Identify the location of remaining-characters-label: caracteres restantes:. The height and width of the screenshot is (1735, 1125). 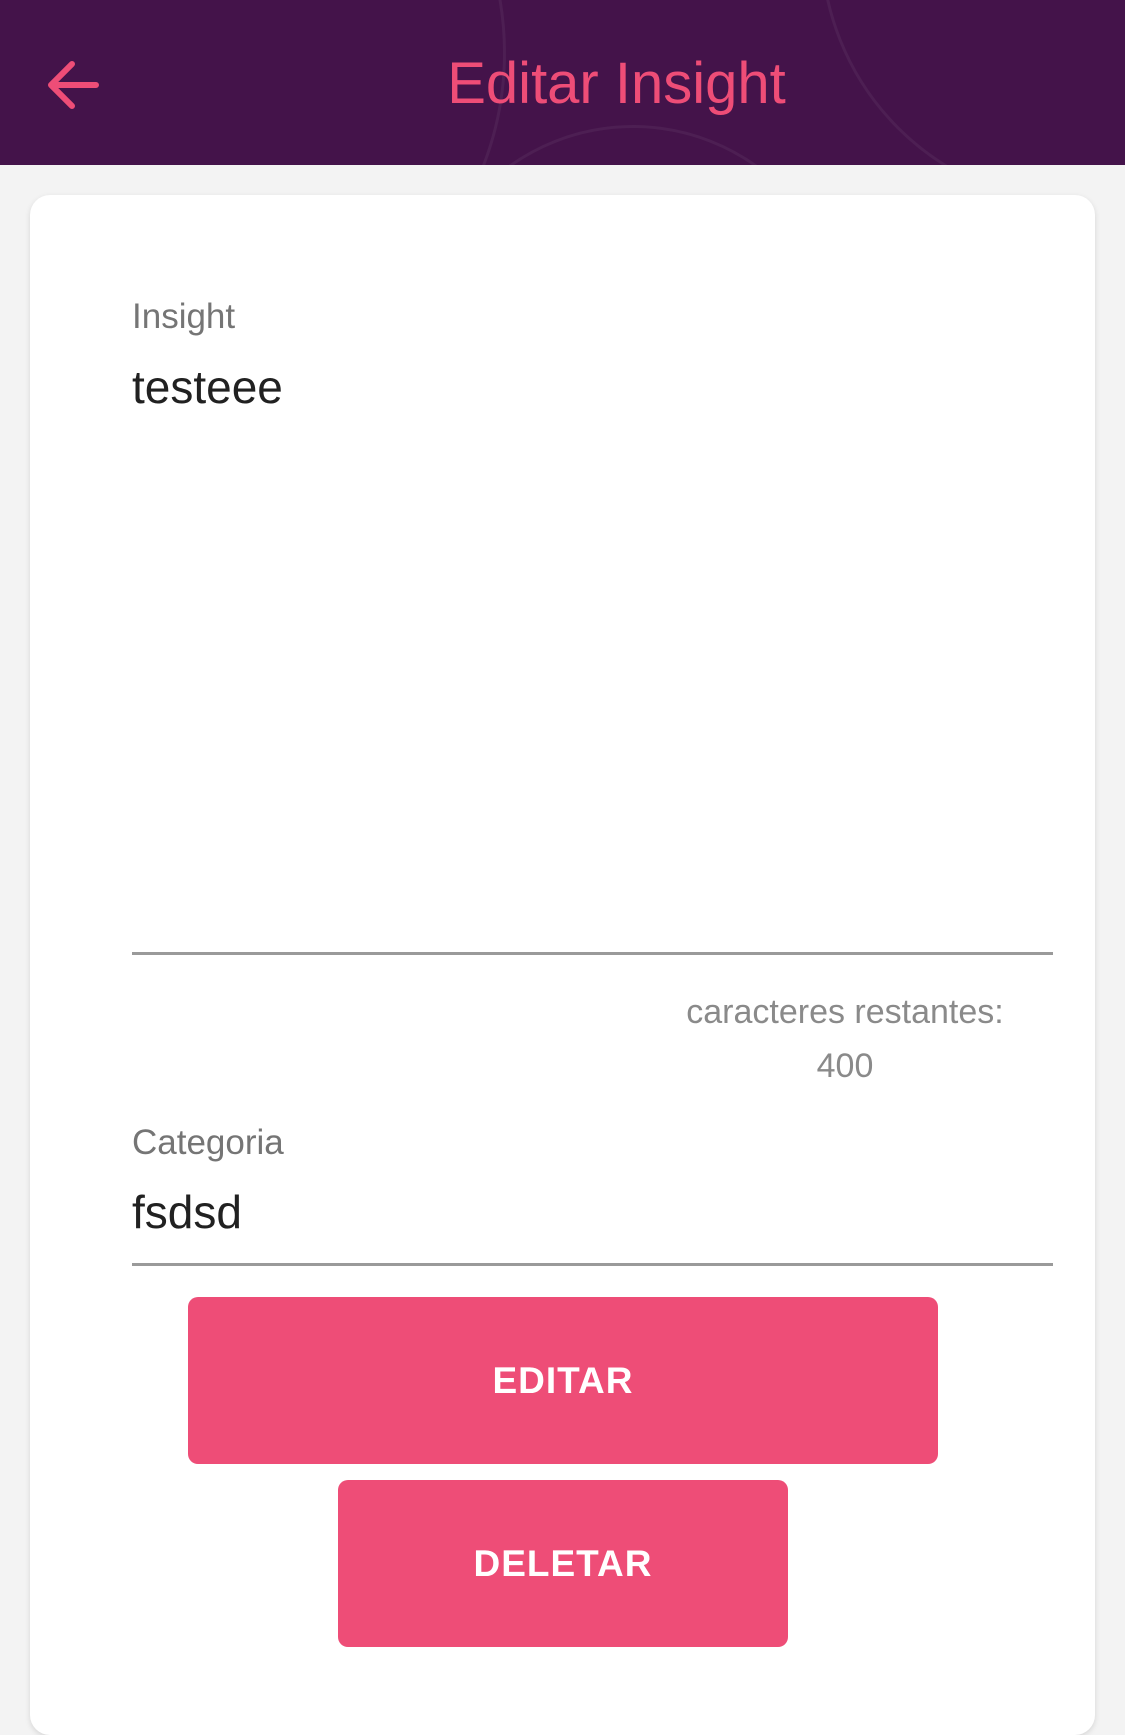
(845, 1012).